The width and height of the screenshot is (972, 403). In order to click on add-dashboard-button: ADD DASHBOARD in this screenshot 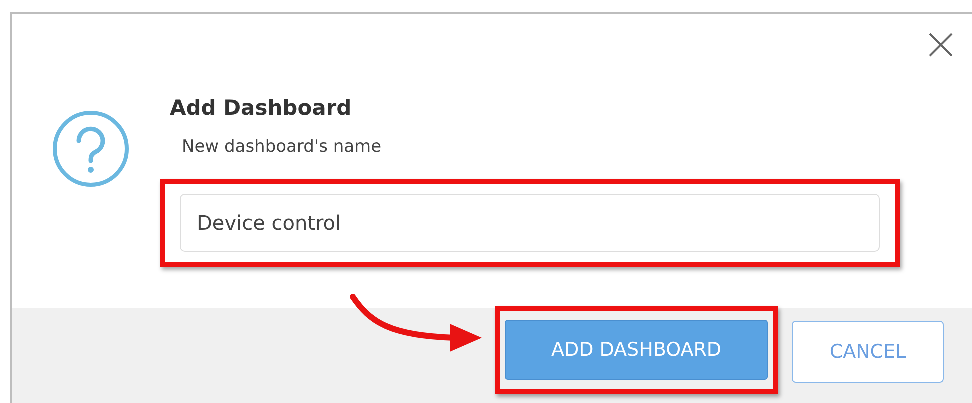, I will do `click(636, 350)`.